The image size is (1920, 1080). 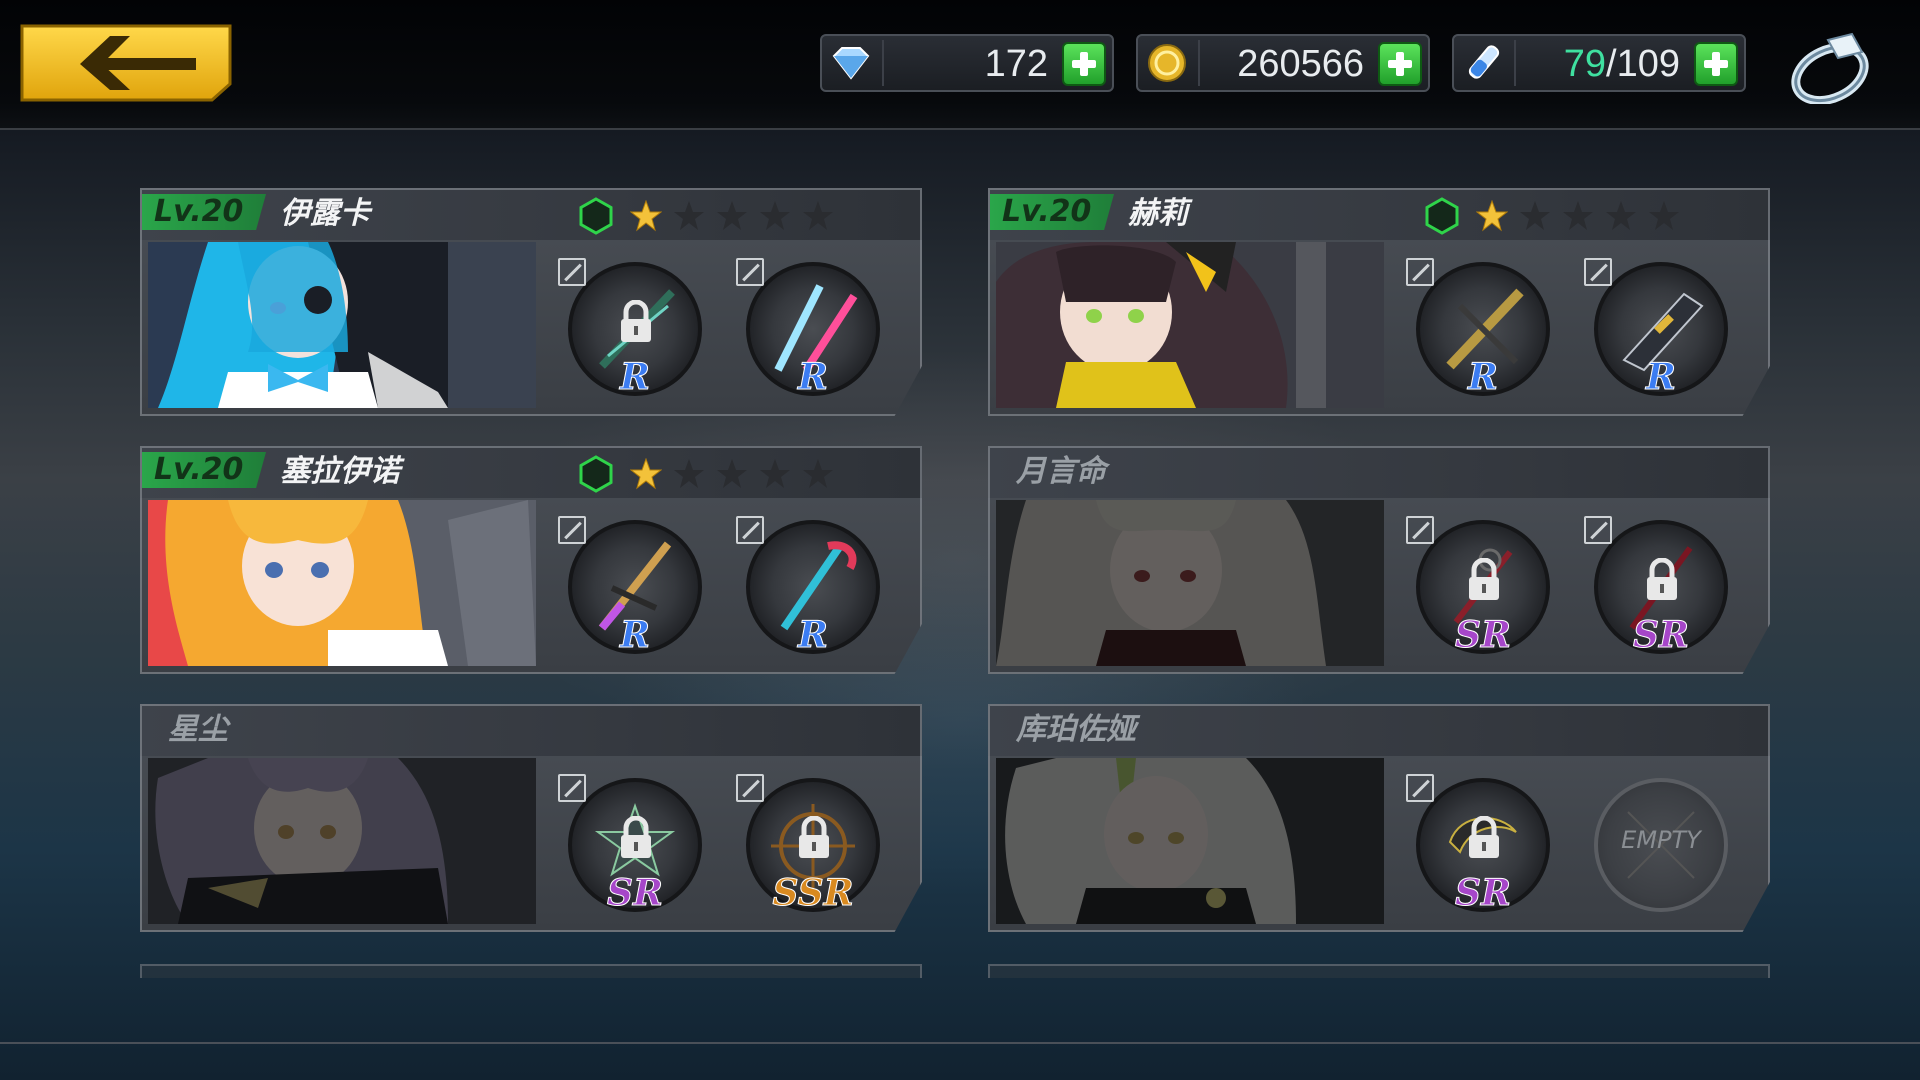 What do you see at coordinates (851, 63) in the screenshot?
I see `diamond-icon` at bounding box center [851, 63].